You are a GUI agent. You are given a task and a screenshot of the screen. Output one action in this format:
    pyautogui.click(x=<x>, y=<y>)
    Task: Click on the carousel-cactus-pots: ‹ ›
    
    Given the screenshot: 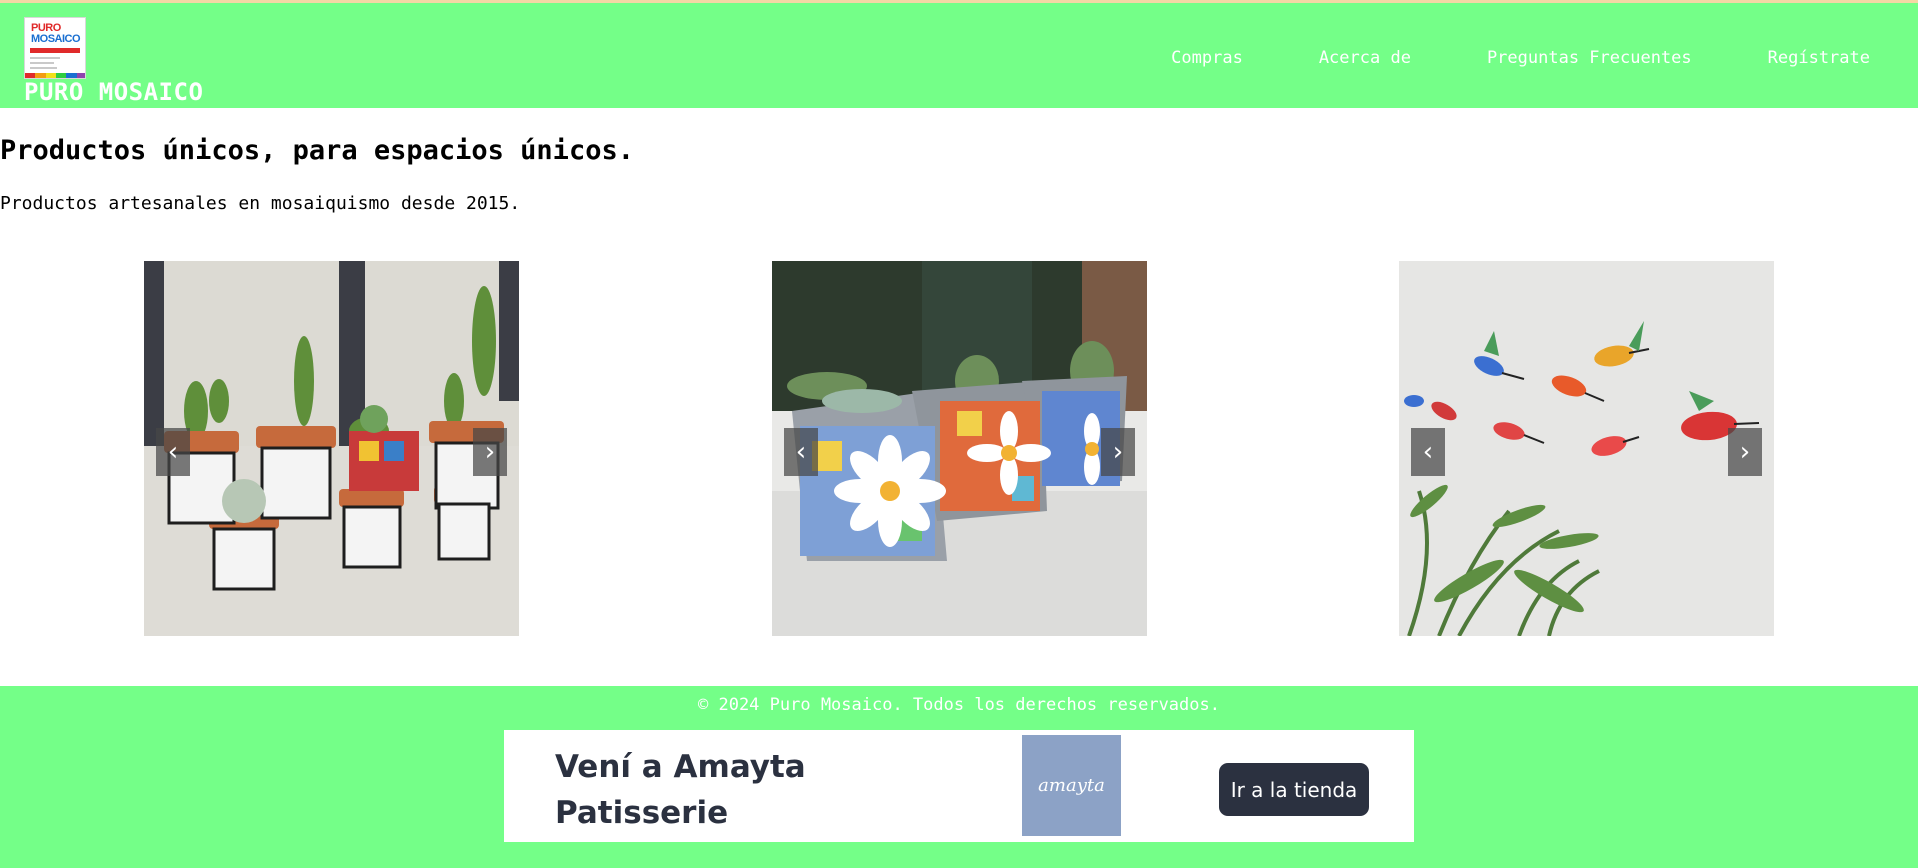 What is the action you would take?
    pyautogui.click(x=331, y=448)
    